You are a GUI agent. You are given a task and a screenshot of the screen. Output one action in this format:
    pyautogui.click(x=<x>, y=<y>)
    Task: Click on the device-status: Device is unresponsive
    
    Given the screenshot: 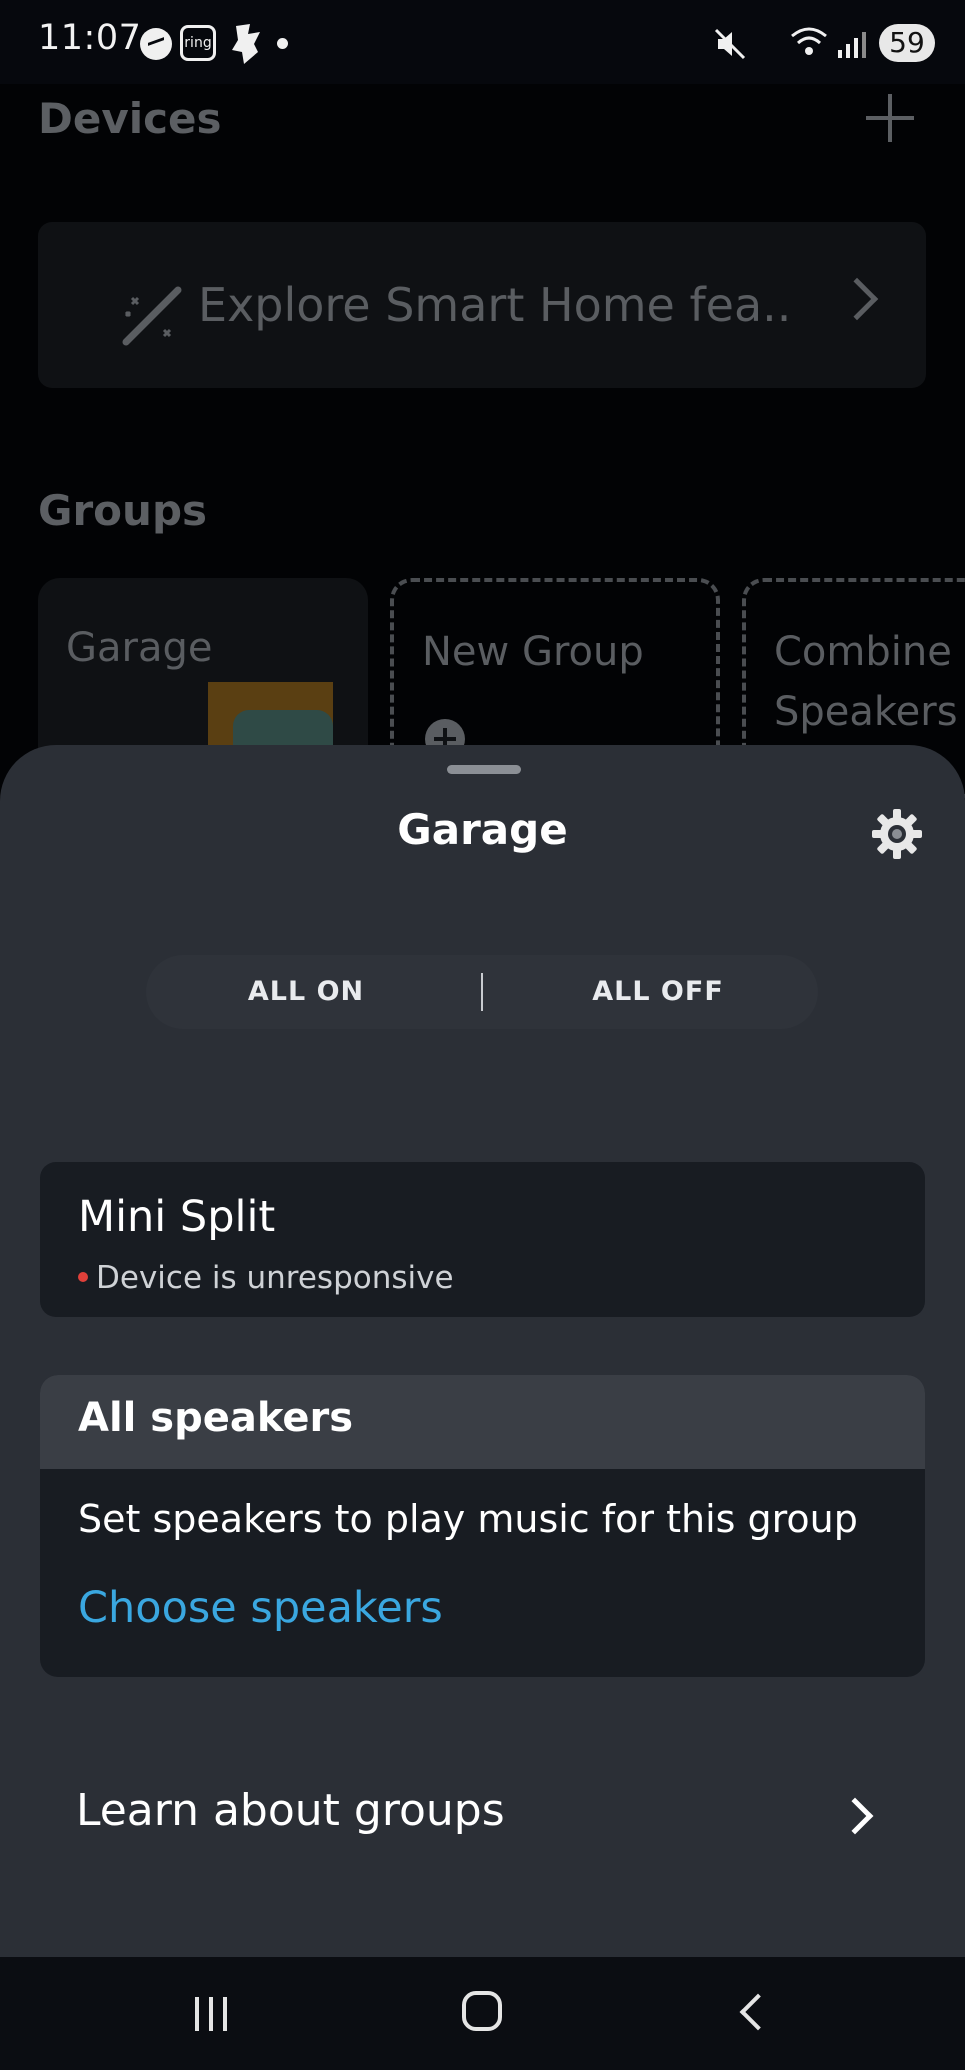 What is the action you would take?
    pyautogui.click(x=266, y=1278)
    